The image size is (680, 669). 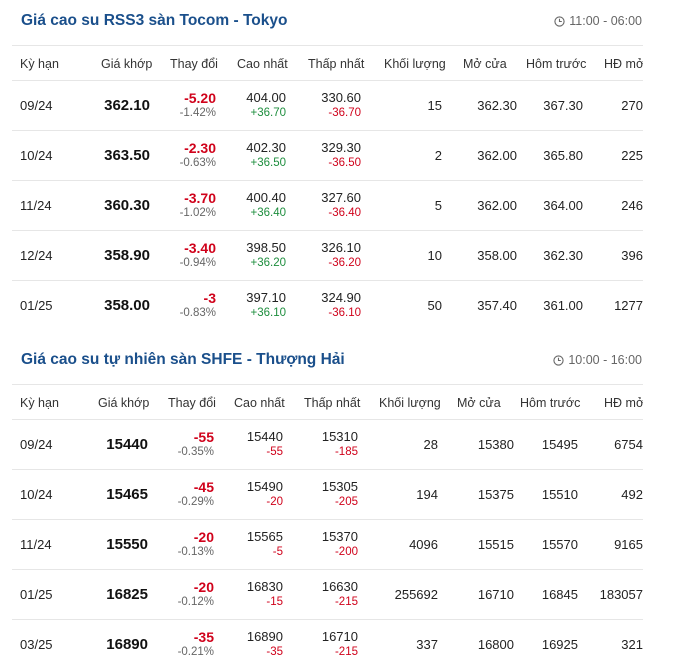 What do you see at coordinates (266, 197) in the screenshot?
I see `high-value: 400.40` at bounding box center [266, 197].